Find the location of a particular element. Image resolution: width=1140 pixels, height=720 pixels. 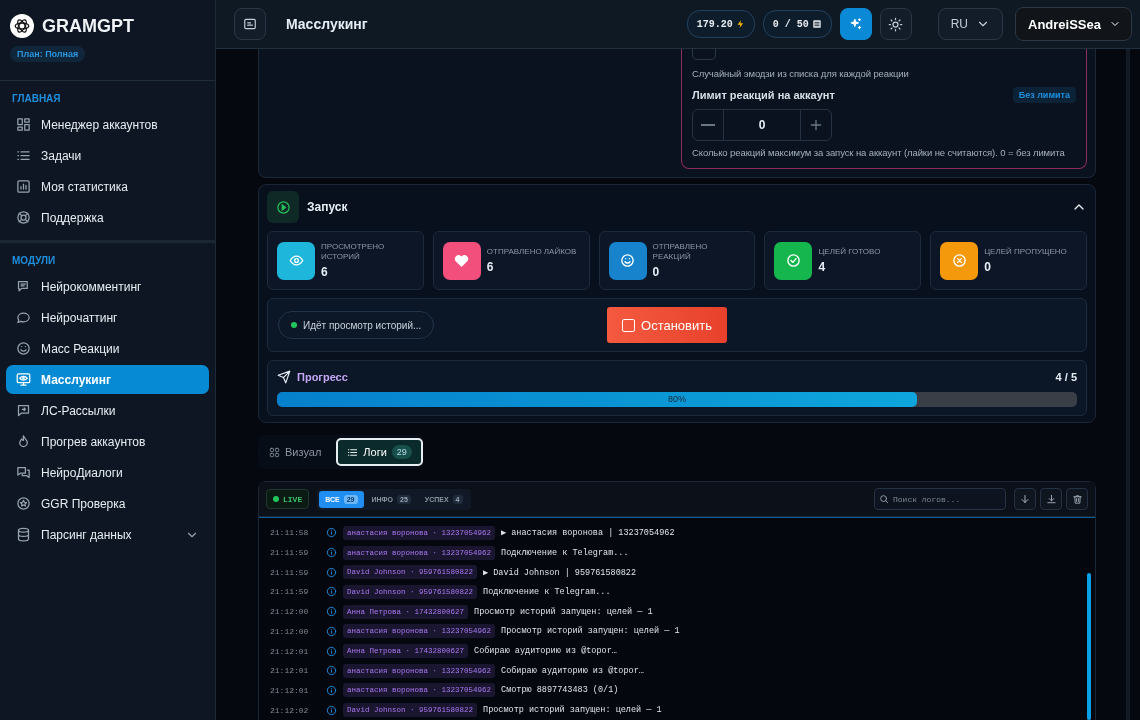

stop-button: Остановить is located at coordinates (667, 325).